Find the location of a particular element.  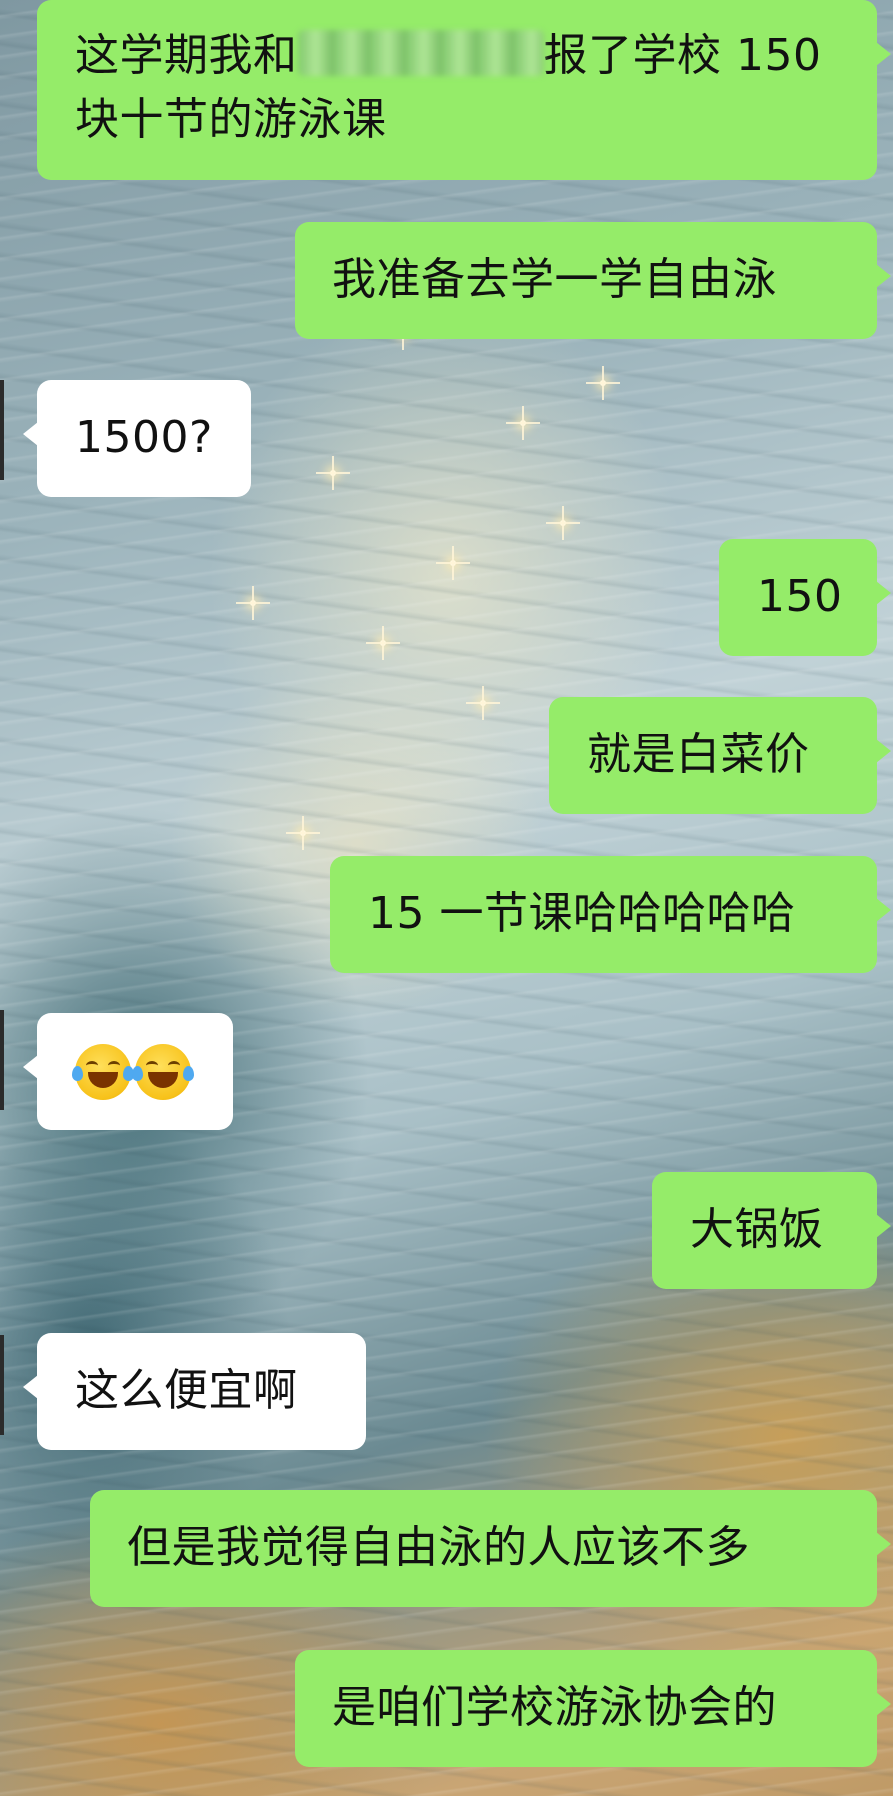

message-text: 就是白菜价 is located at coordinates (698, 754).